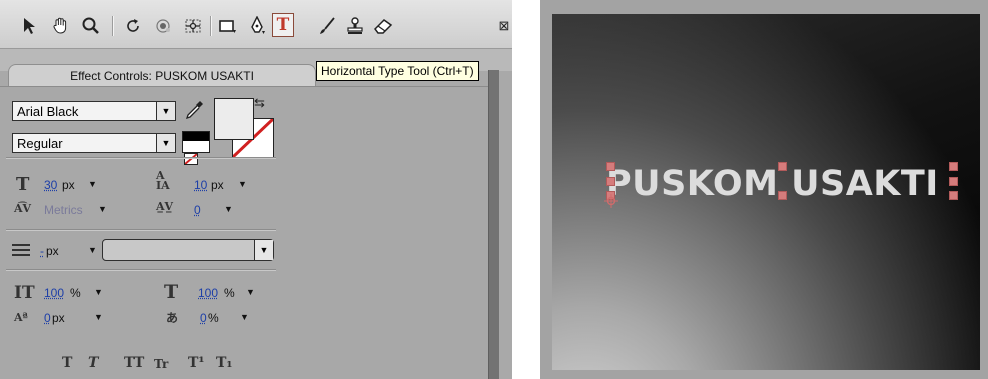 Image resolution: width=988 pixels, height=379 pixels. What do you see at coordinates (208, 293) in the screenshot?
I see `horizontal-scale-value: 100` at bounding box center [208, 293].